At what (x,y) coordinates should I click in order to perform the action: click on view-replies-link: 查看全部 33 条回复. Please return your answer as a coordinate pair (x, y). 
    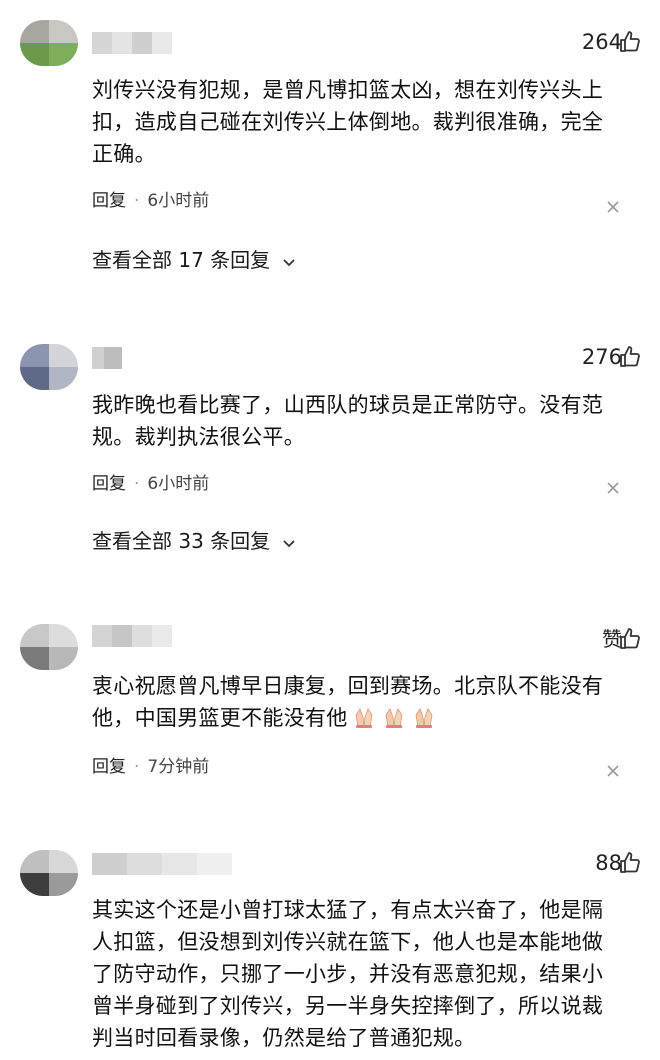
    Looking at the image, I should click on (194, 541).